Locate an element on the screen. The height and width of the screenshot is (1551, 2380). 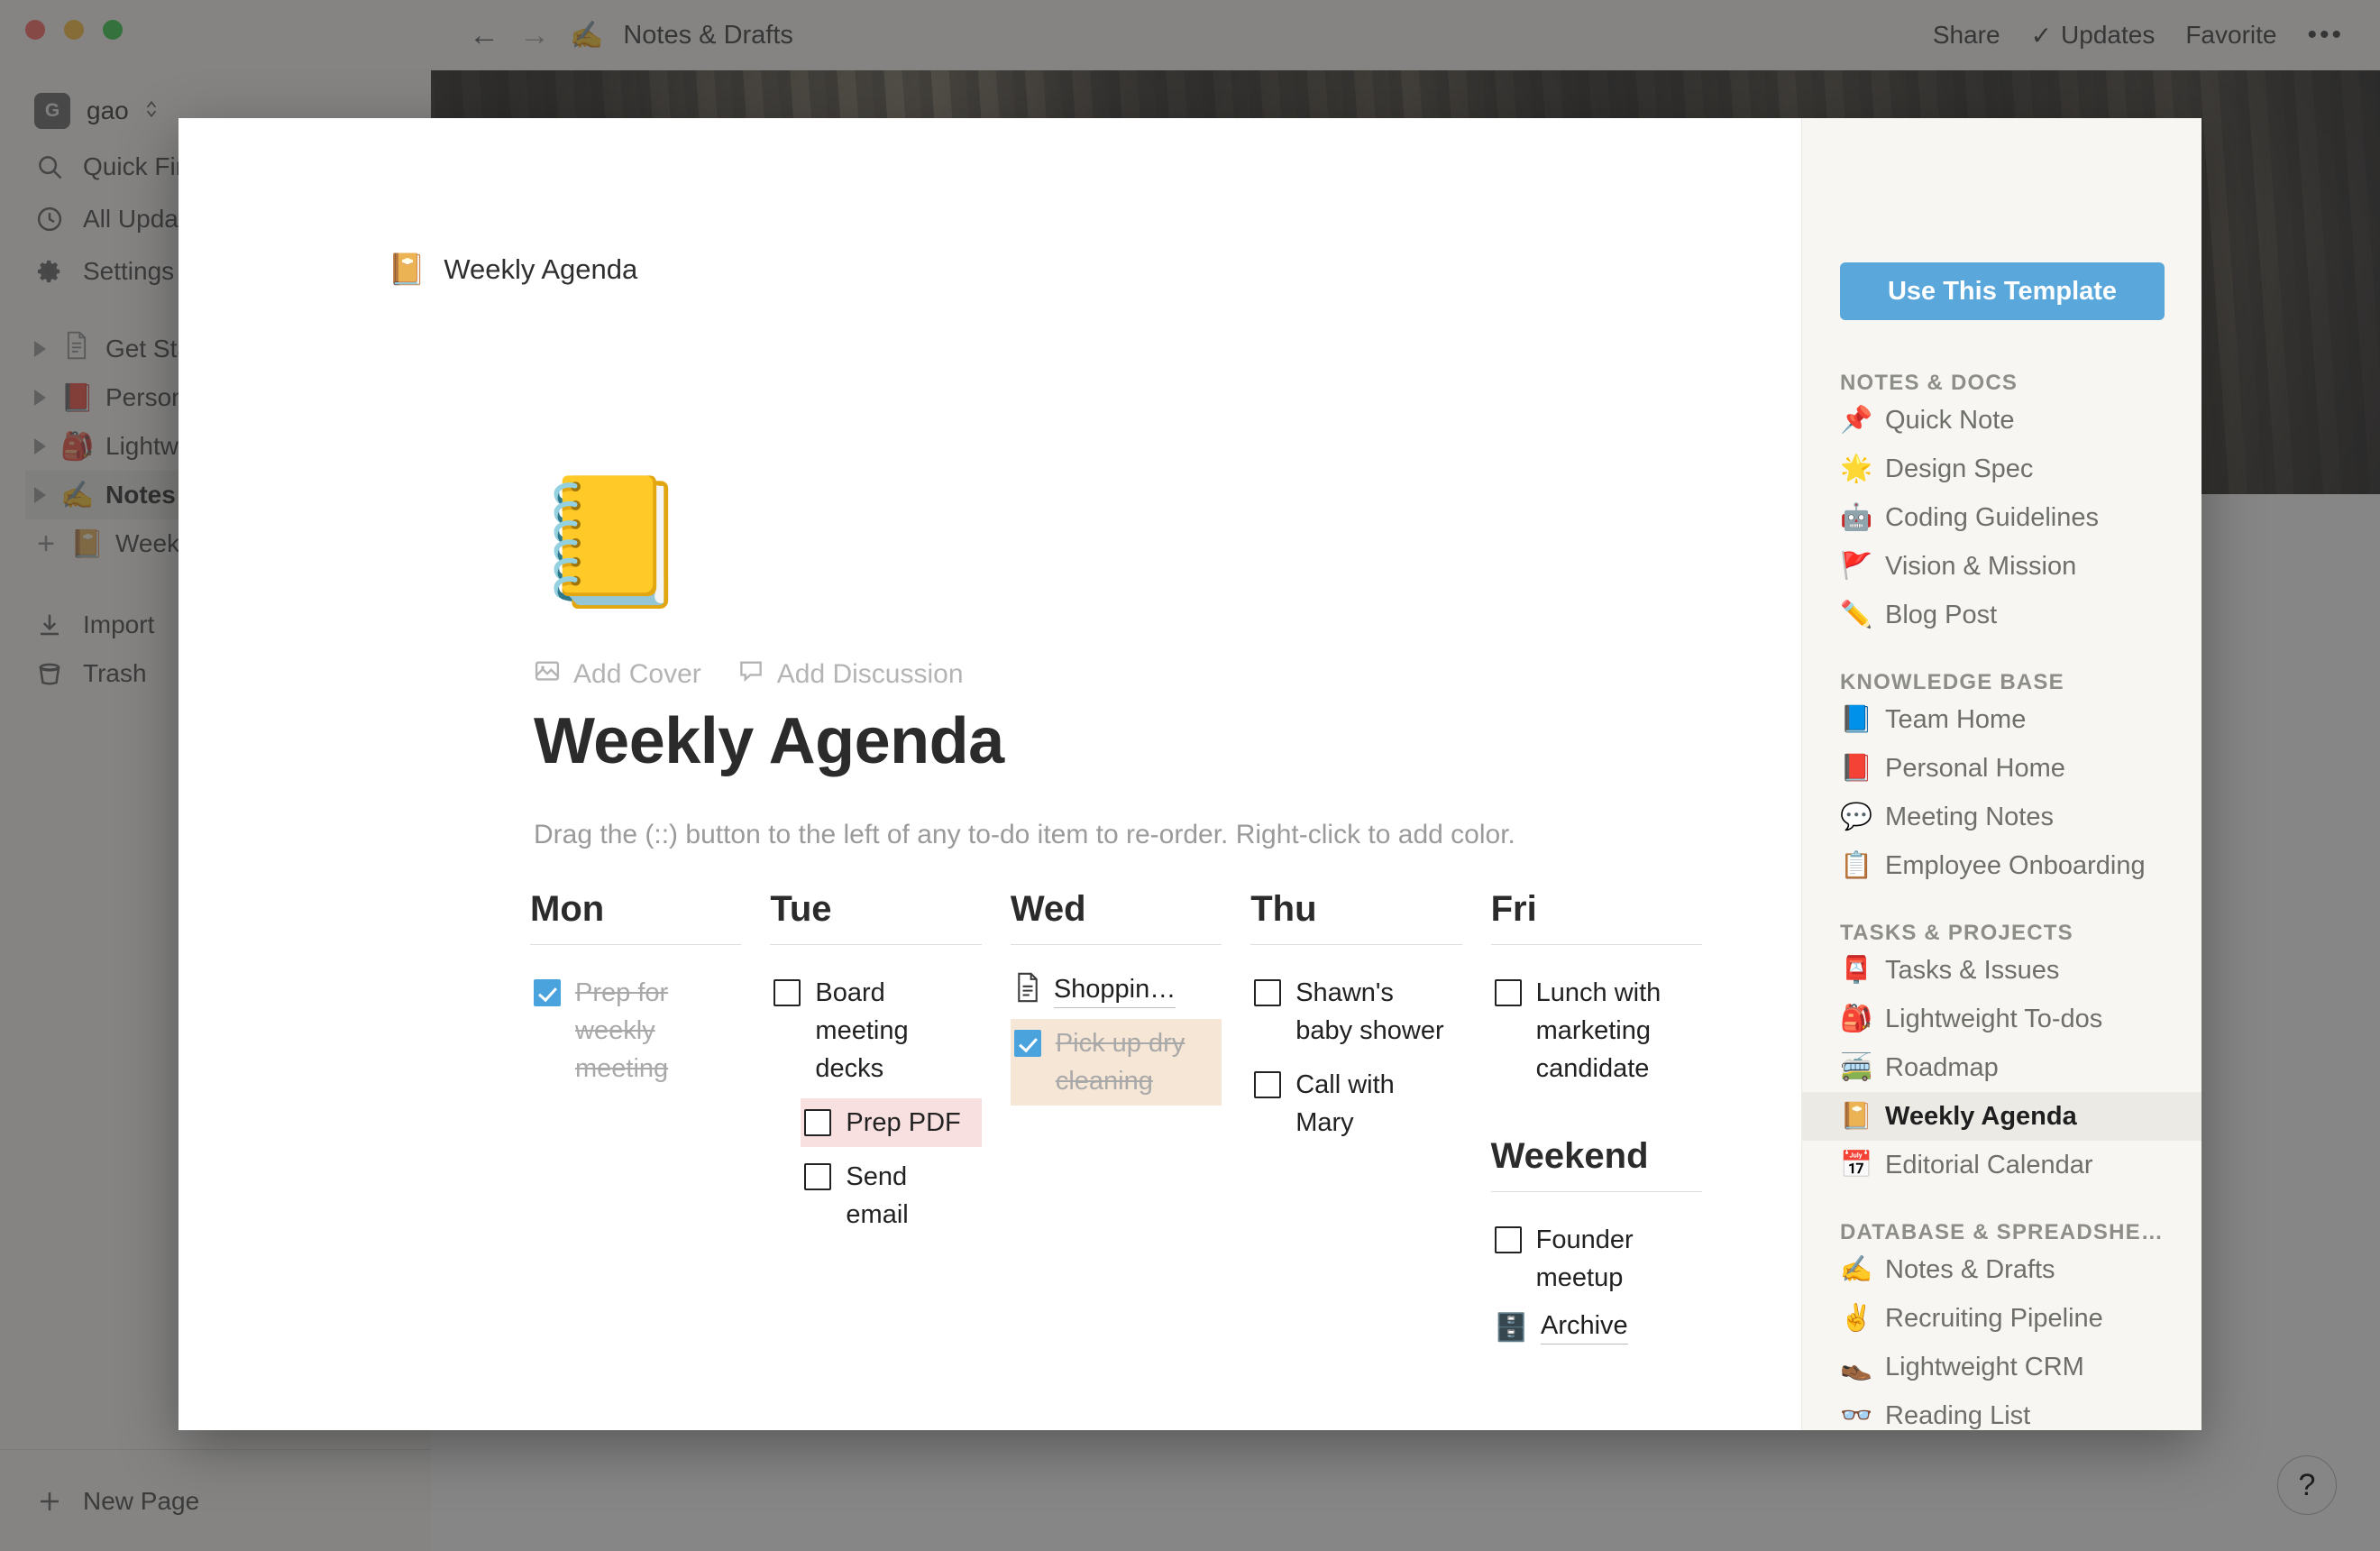
use-this-template-button: Use This Template is located at coordinates (2002, 291).